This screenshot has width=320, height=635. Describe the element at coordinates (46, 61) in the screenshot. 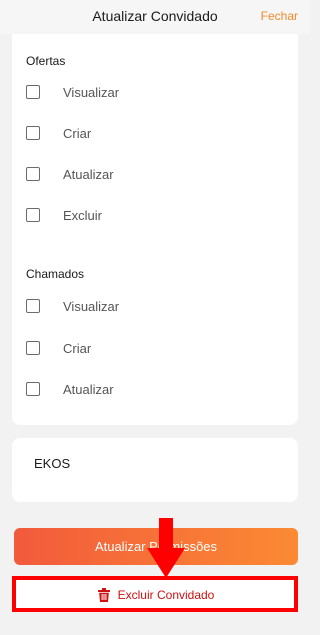

I see `section-title-ofertas: Ofertas` at that location.